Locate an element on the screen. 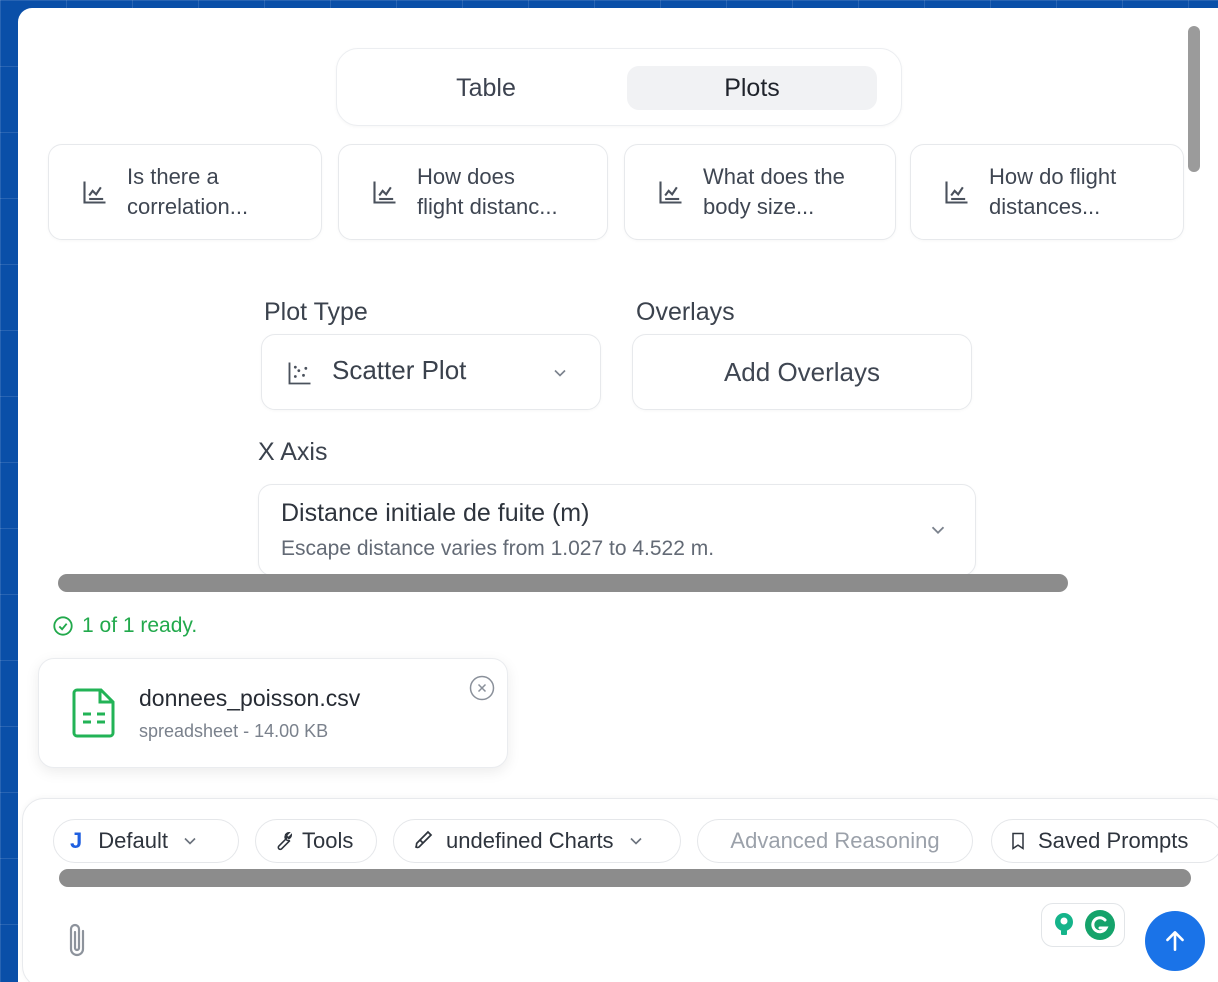 This screenshot has width=1218, height=982. plot-type-value: Scatter Plot is located at coordinates (399, 370).